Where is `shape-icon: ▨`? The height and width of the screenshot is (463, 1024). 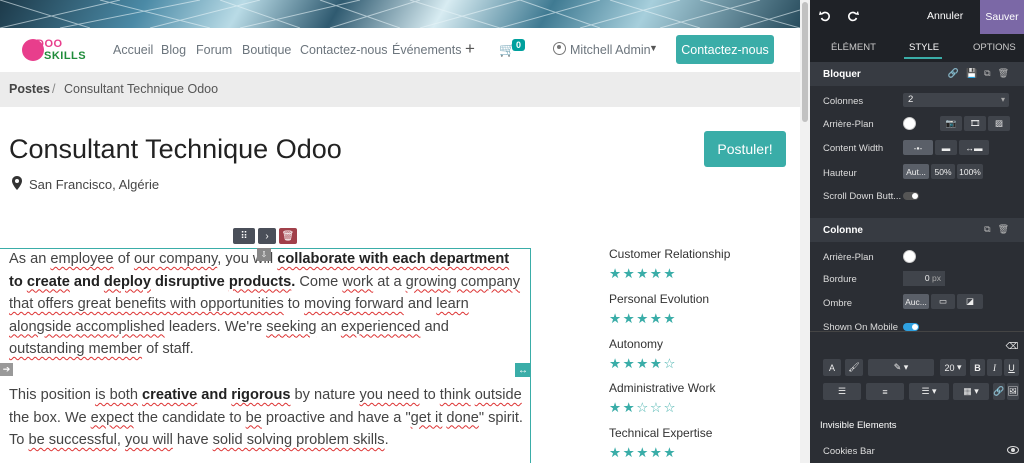
shape-icon: ▨ is located at coordinates (999, 123).